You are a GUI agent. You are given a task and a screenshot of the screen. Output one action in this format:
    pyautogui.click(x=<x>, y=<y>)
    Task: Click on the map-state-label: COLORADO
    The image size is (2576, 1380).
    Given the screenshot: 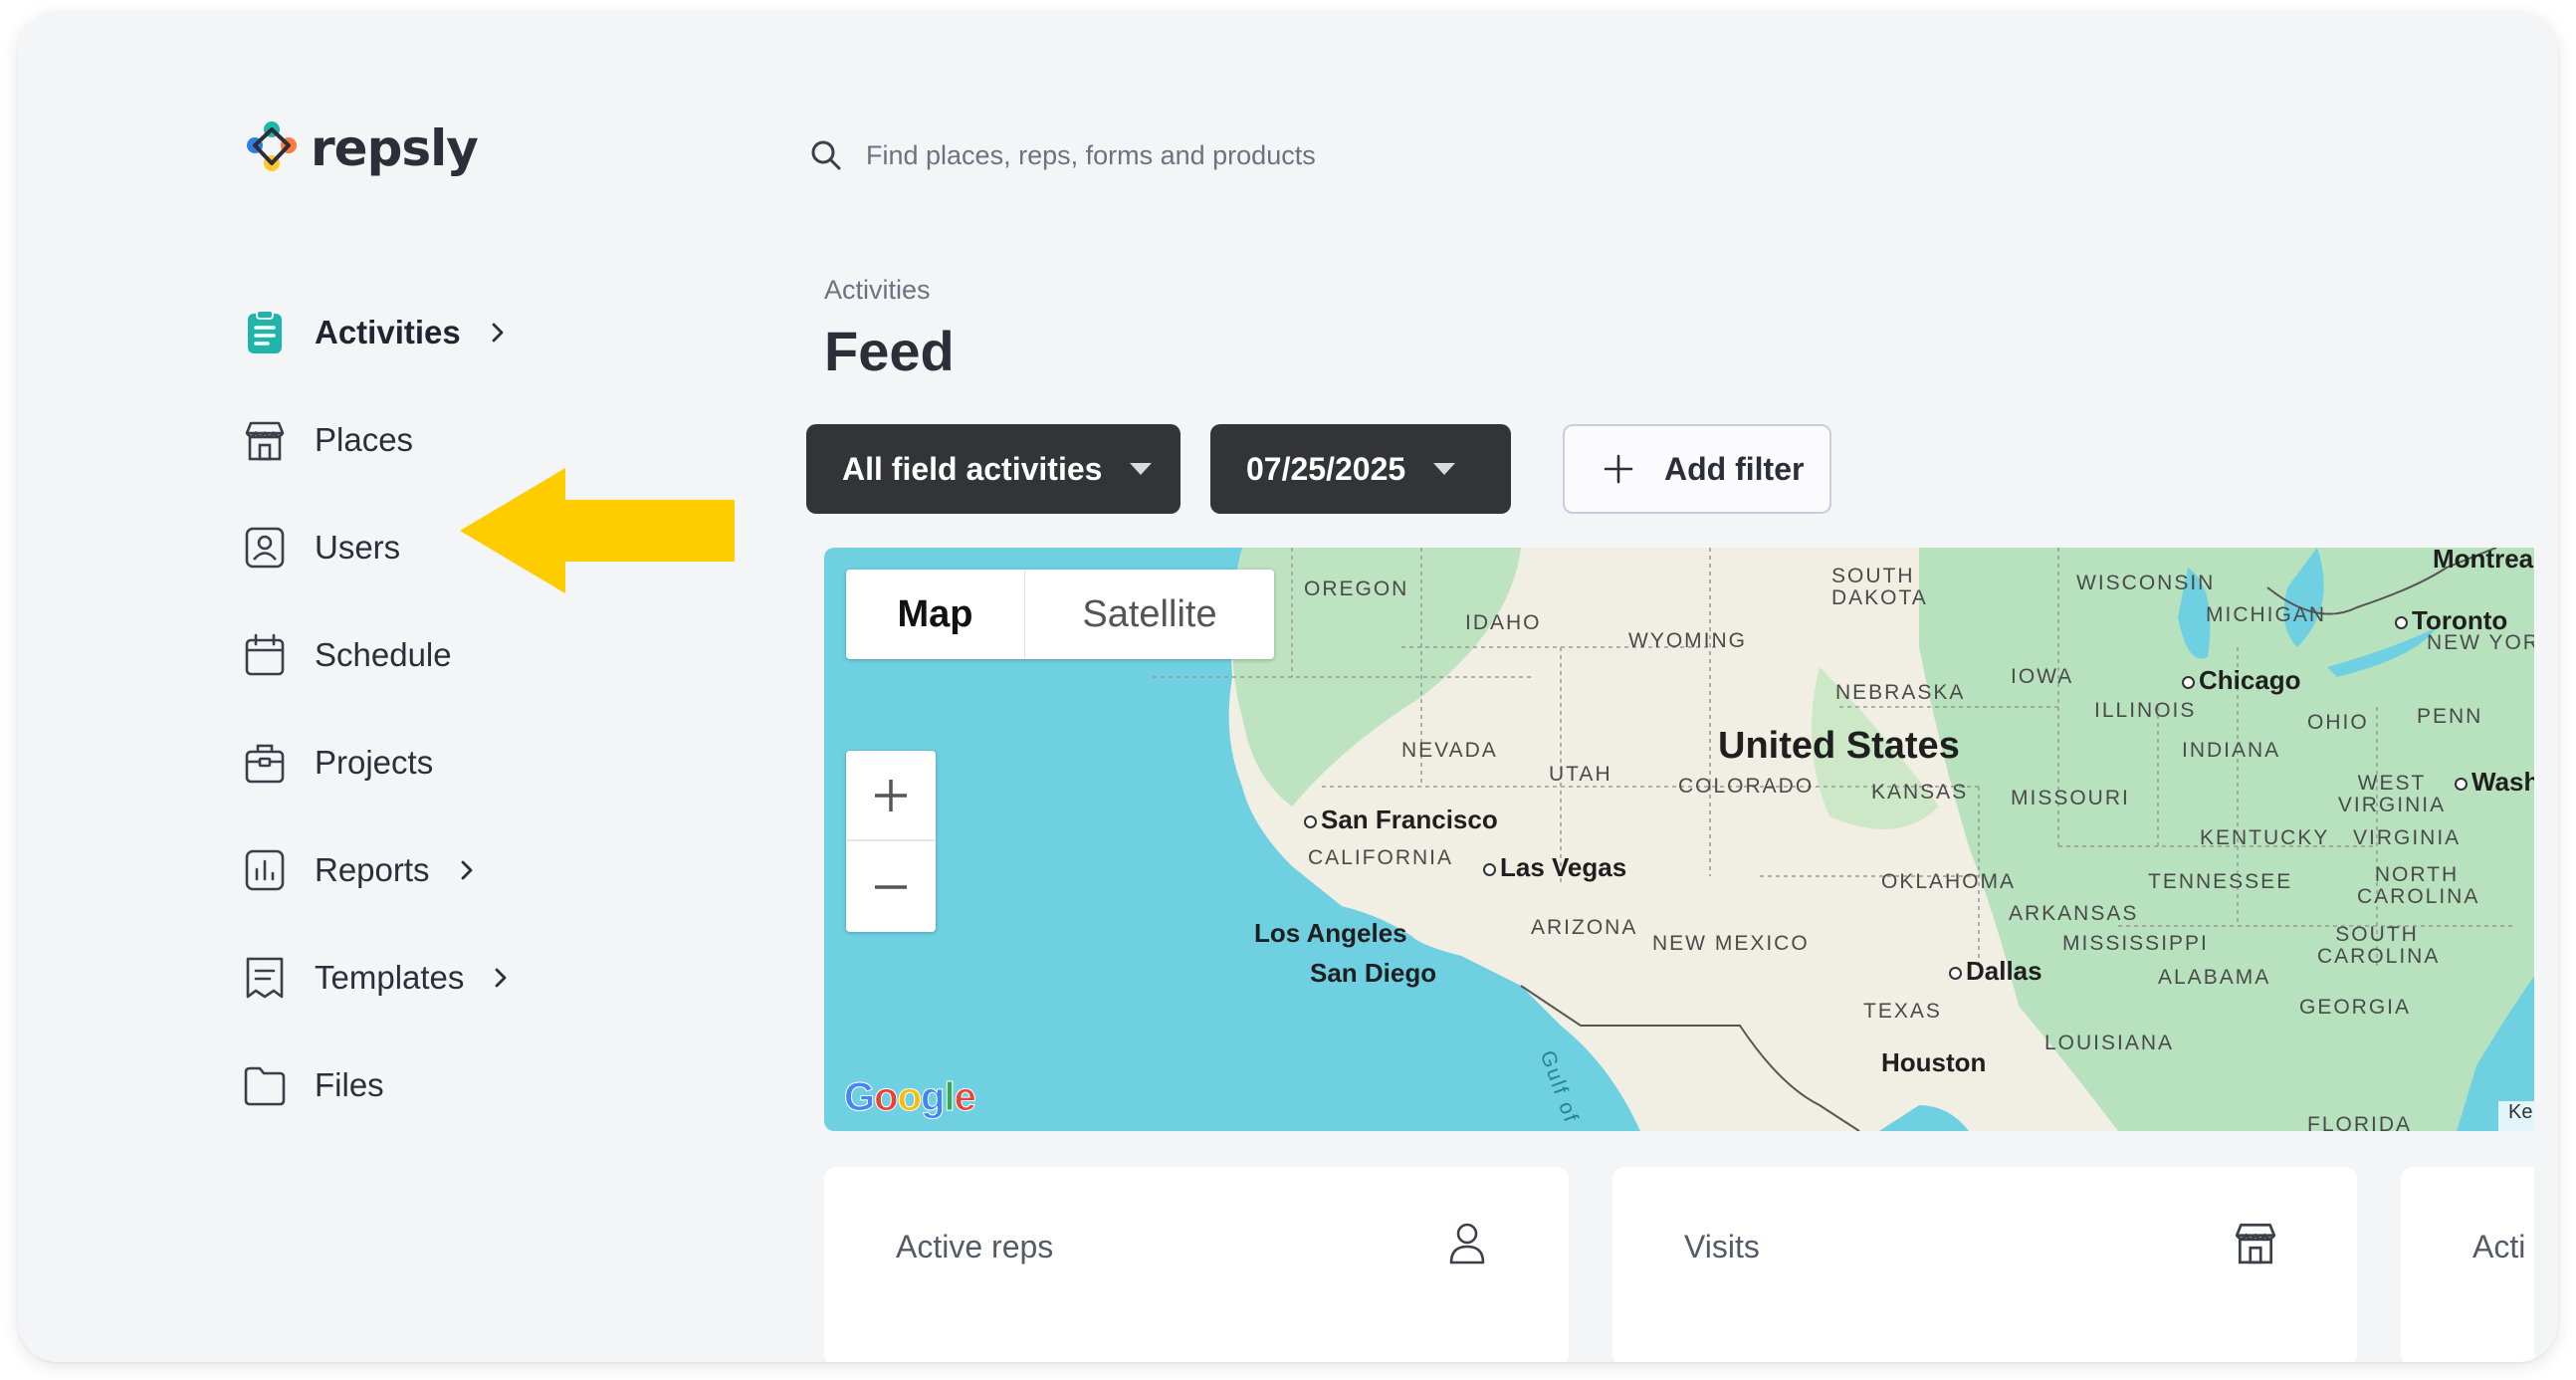 What is the action you would take?
    pyautogui.click(x=1746, y=786)
    